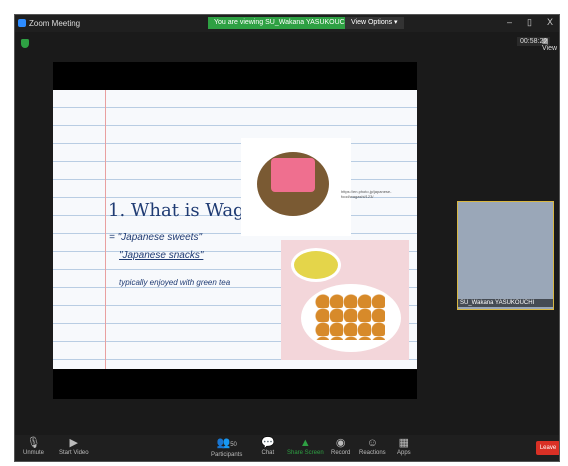  I want to click on participants-button: 👥50 Participants, so click(226, 447).